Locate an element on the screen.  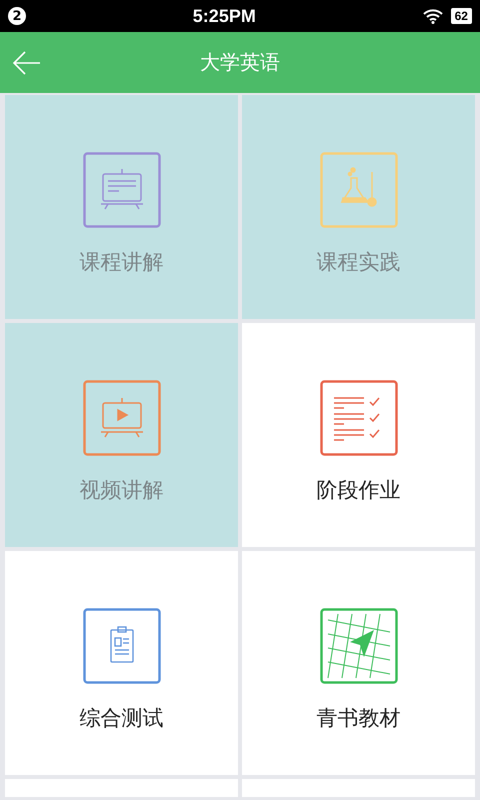
notification-count: 2 is located at coordinates (17, 16).